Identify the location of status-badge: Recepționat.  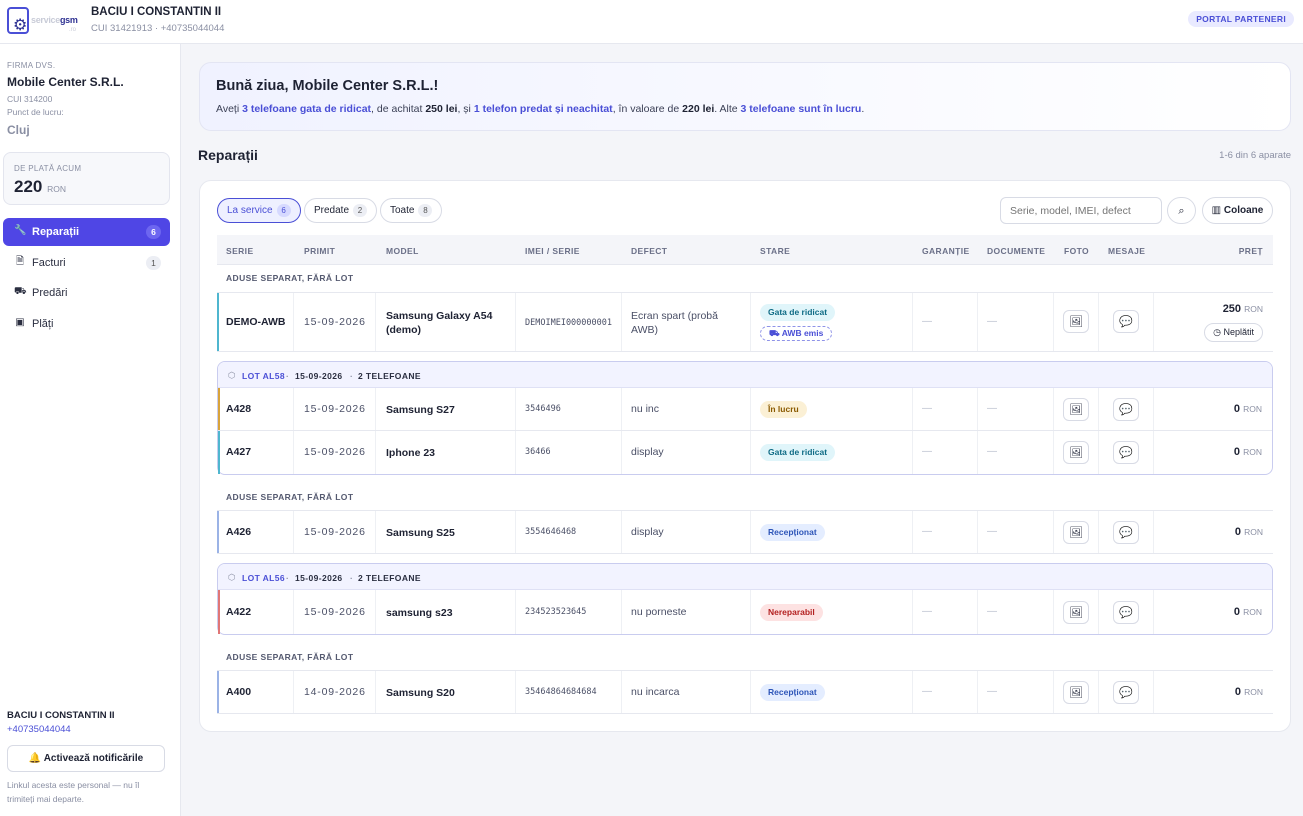
(792, 692).